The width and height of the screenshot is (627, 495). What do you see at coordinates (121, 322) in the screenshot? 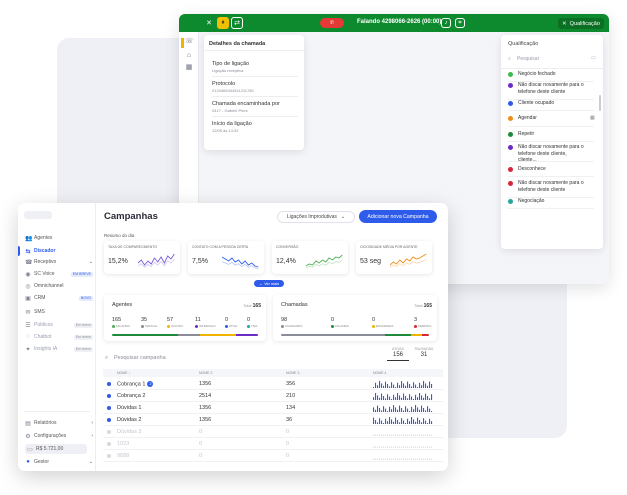
I see `stat-falando: 165 FALANDO` at bounding box center [121, 322].